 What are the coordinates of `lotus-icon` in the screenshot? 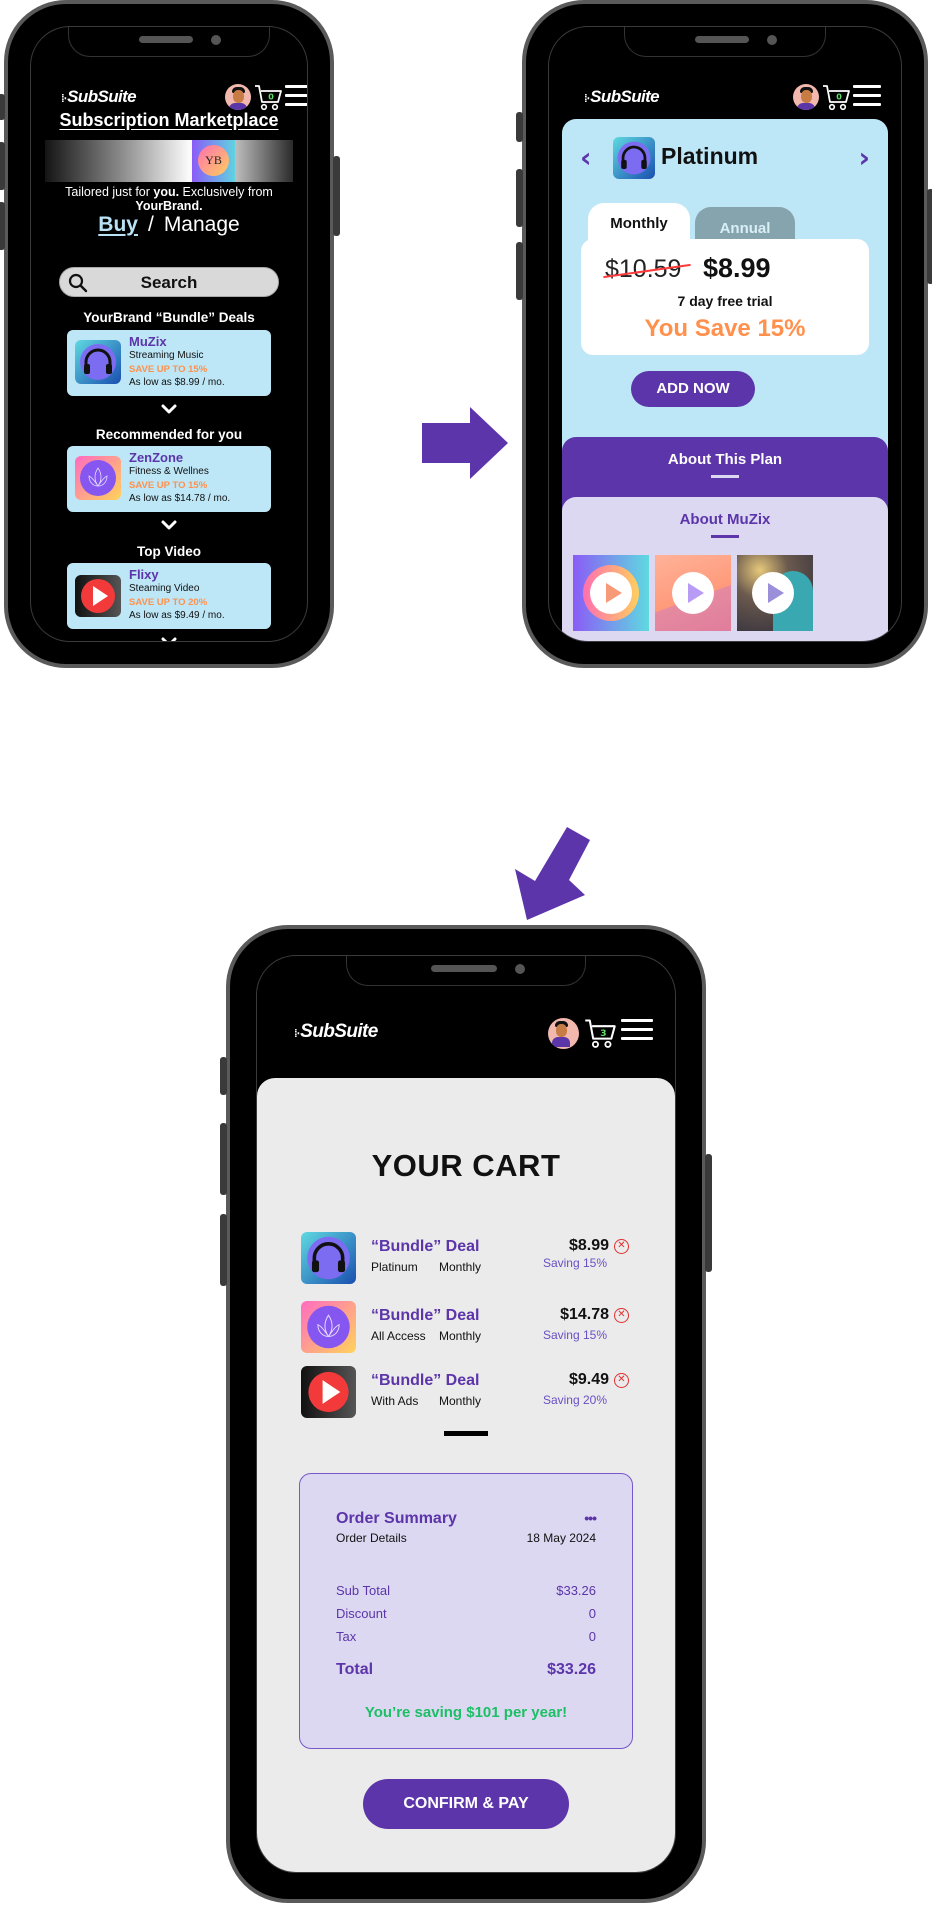 It's located at (98, 478).